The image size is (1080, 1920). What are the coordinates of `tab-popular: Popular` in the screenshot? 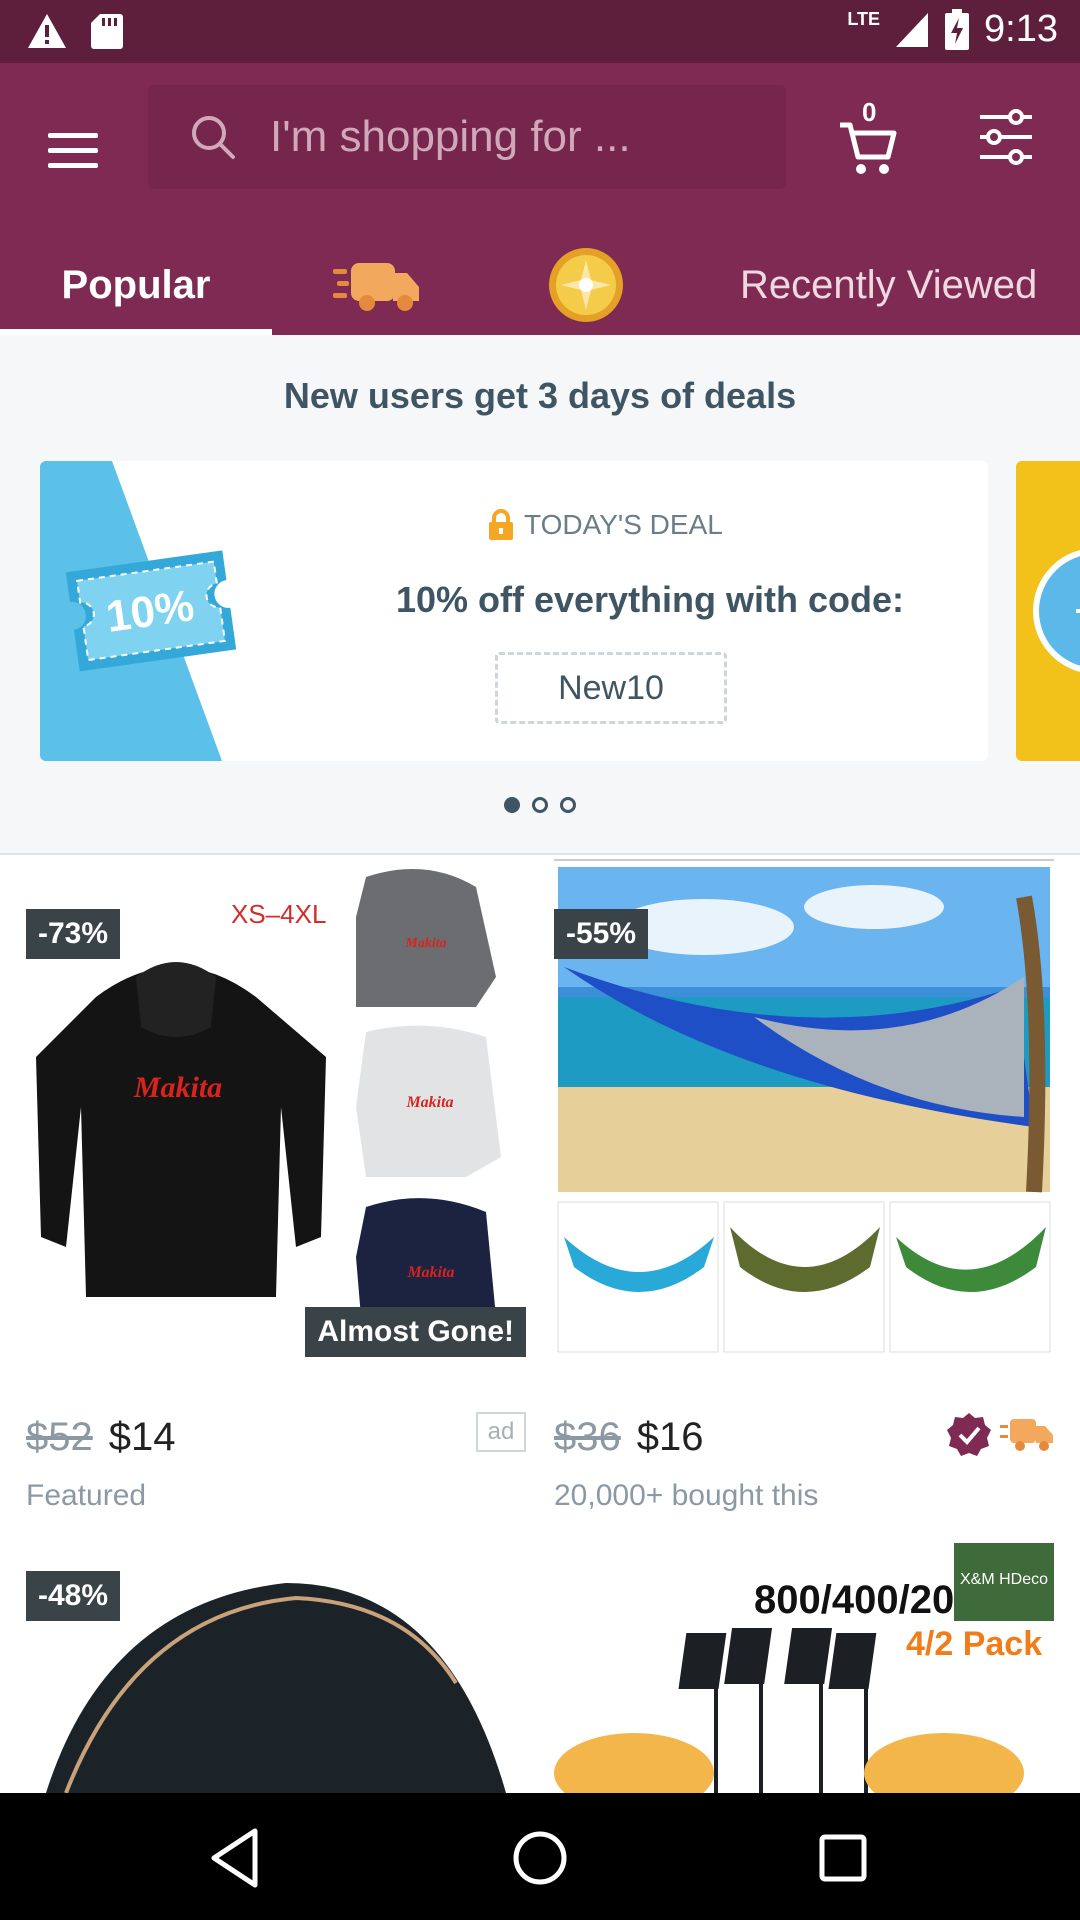 It's located at (136, 285).